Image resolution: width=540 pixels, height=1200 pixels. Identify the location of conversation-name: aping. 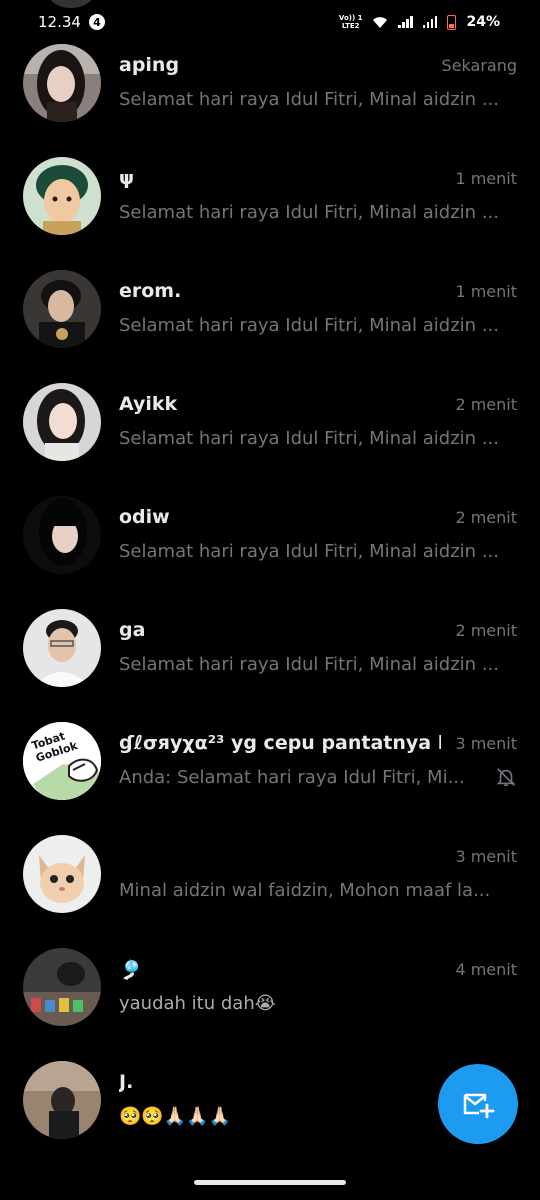
(149, 65).